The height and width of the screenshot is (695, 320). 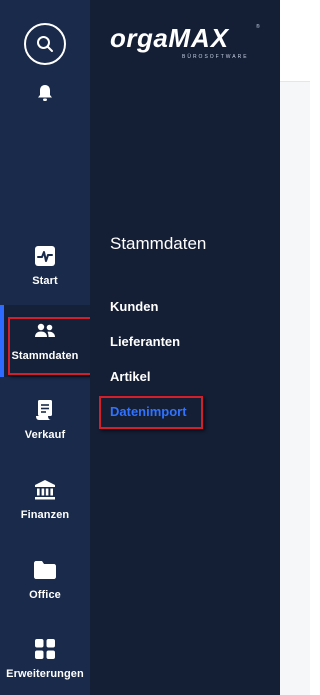 What do you see at coordinates (145, 341) in the screenshot?
I see `submenu-item-lieferanten: Lieferanten` at bounding box center [145, 341].